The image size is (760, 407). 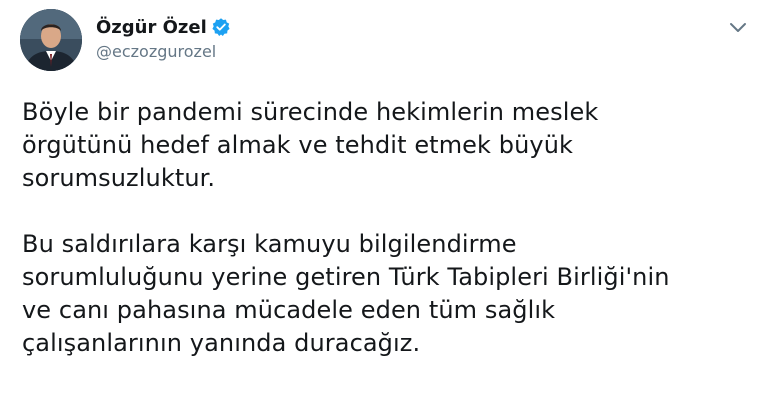 What do you see at coordinates (221, 343) in the screenshot?
I see `tweet-line: çalışanlarının yanında duracağız.` at bounding box center [221, 343].